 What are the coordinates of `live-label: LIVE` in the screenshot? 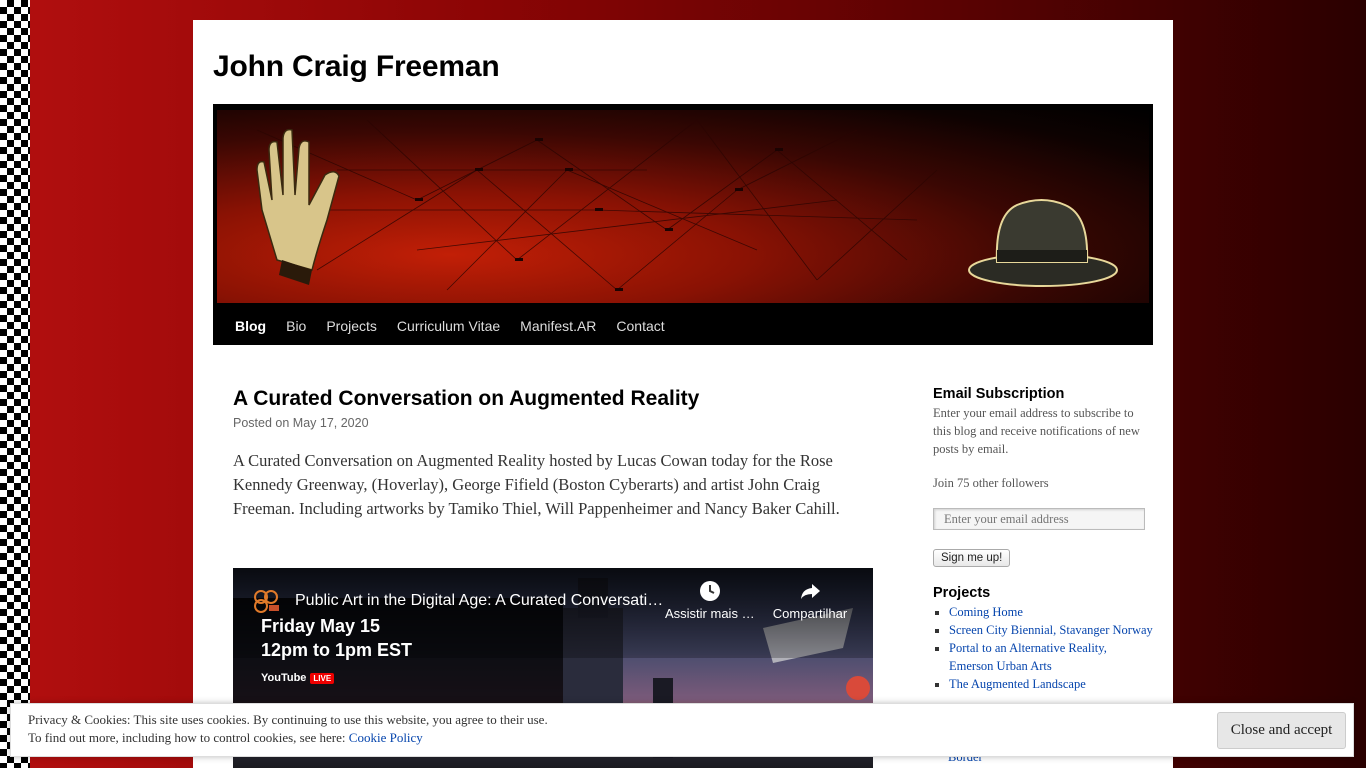 It's located at (322, 678).